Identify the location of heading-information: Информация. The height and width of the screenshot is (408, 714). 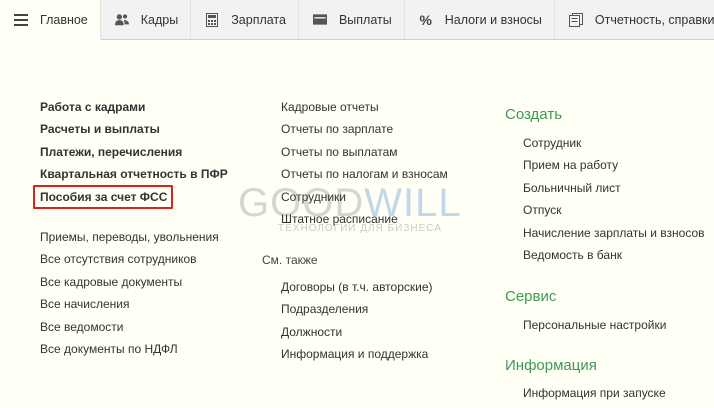
(551, 365).